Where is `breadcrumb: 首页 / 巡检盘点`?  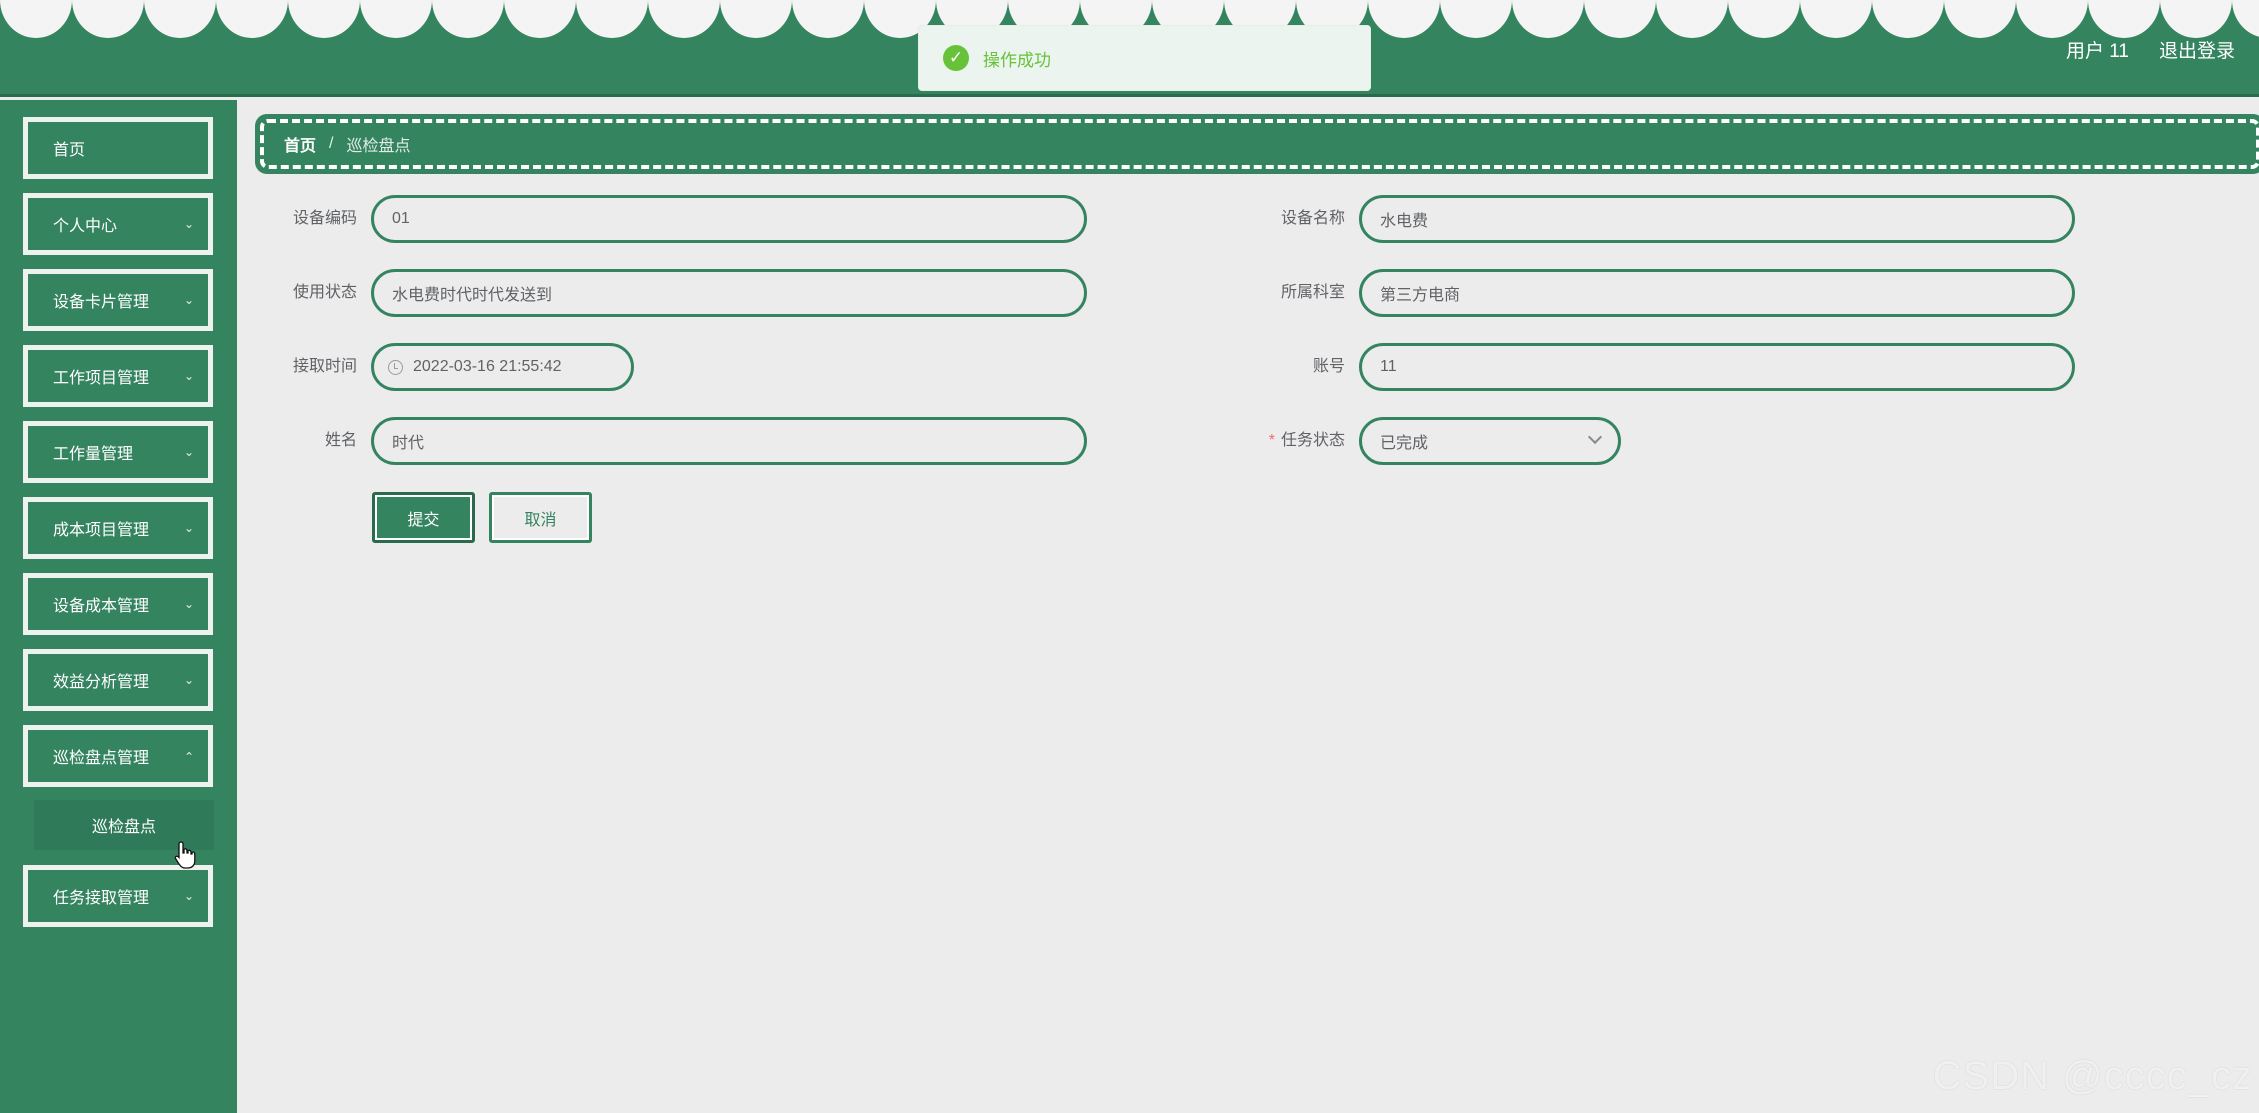 breadcrumb: 首页 / 巡检盘点 is located at coordinates (1257, 144).